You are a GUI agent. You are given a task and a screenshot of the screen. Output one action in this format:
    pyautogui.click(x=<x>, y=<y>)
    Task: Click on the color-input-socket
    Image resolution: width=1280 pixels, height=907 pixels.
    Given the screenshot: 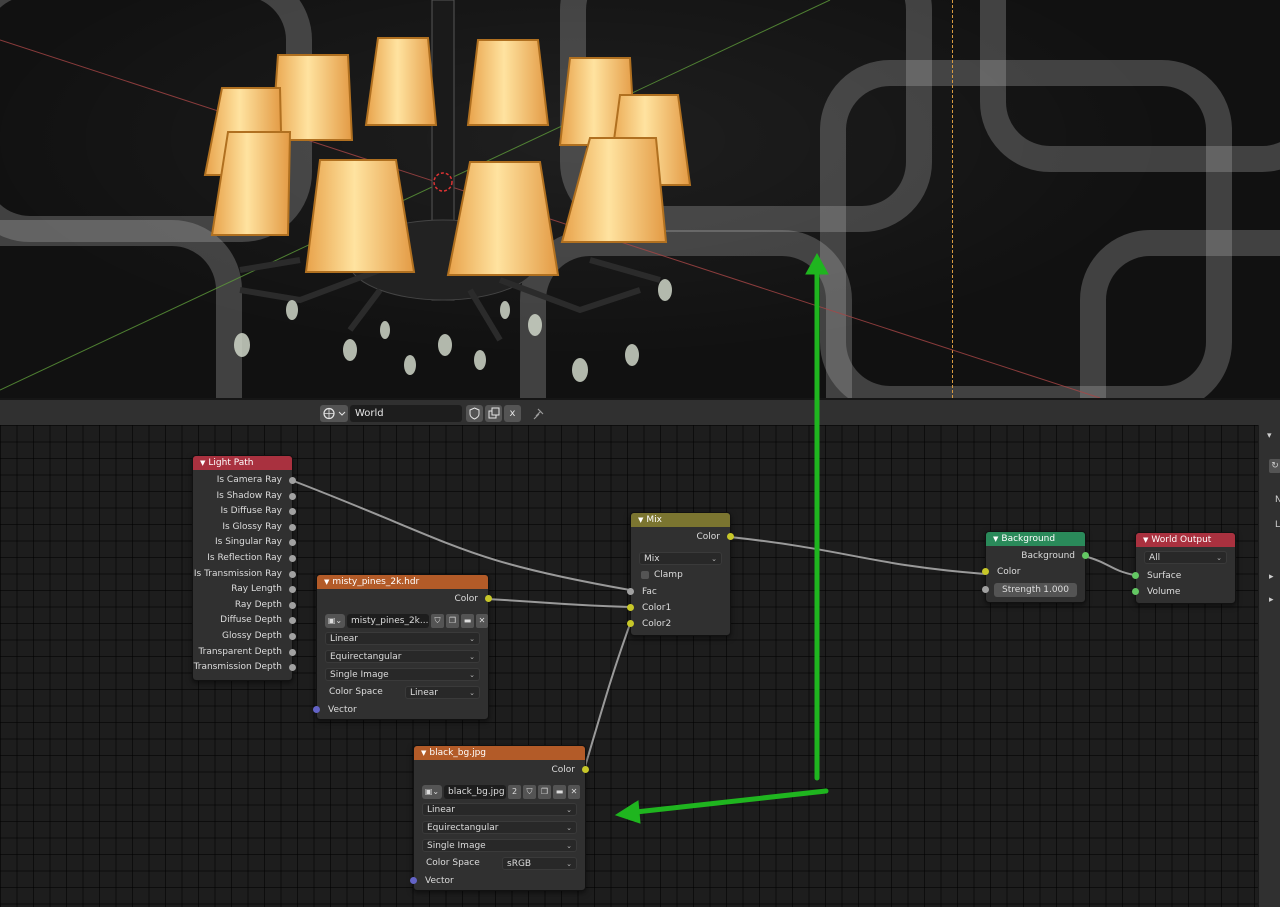 What is the action you would take?
    pyautogui.click(x=985, y=571)
    